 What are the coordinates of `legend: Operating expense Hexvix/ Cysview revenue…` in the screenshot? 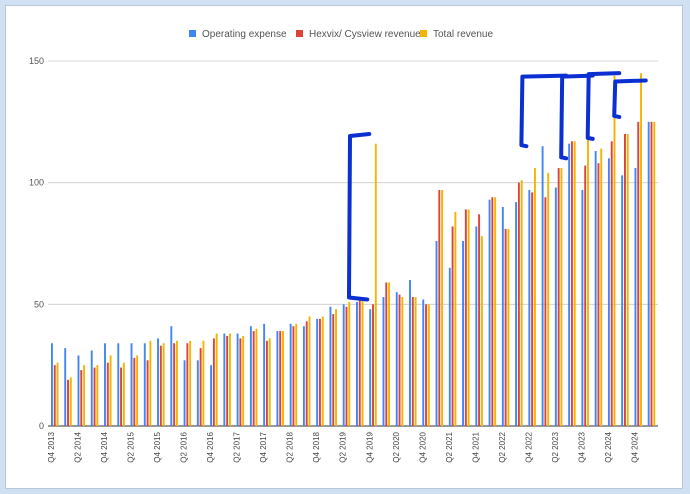 It's located at (341, 34).